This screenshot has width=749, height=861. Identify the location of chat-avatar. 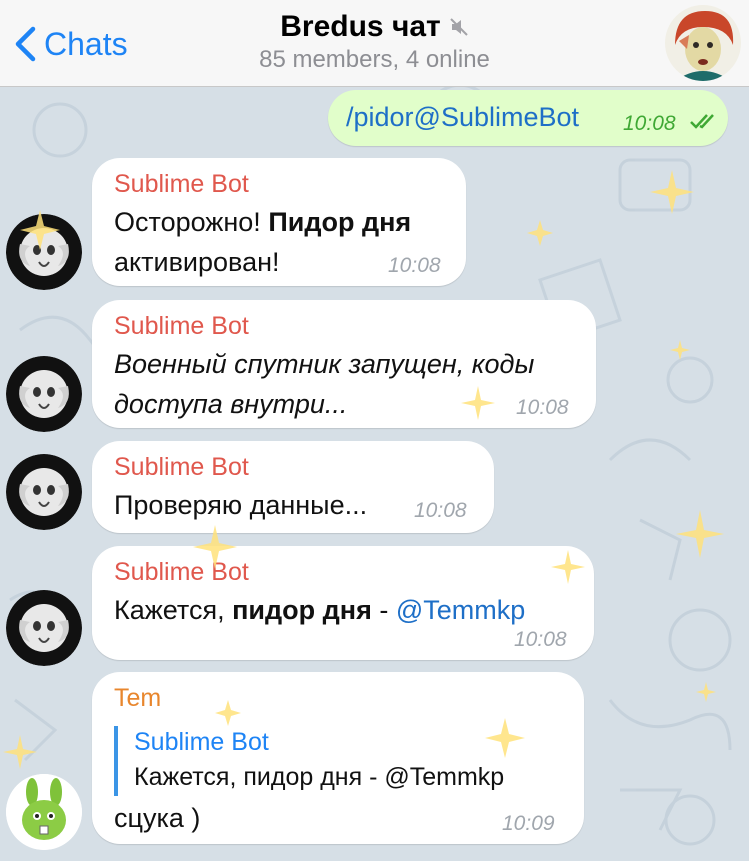
(703, 43).